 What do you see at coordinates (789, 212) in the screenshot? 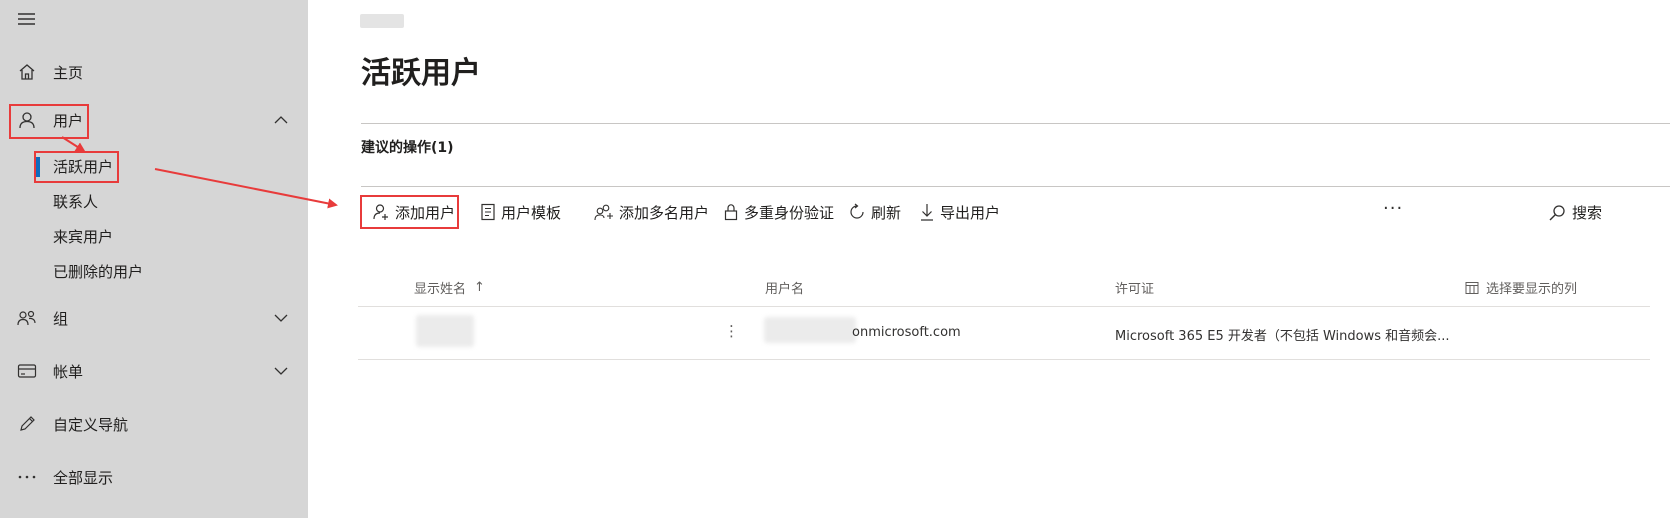
I see `mfa-label: 多重身份验证` at bounding box center [789, 212].